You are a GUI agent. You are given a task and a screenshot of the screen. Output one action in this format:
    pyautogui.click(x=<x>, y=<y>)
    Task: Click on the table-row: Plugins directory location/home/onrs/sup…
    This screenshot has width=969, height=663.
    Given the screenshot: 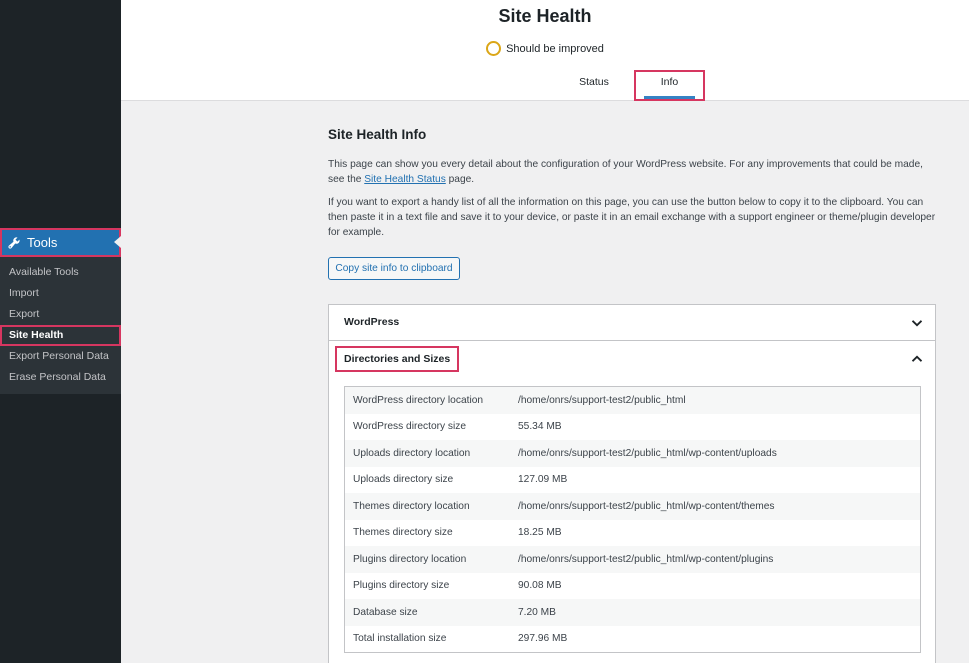 What is the action you would take?
    pyautogui.click(x=632, y=559)
    